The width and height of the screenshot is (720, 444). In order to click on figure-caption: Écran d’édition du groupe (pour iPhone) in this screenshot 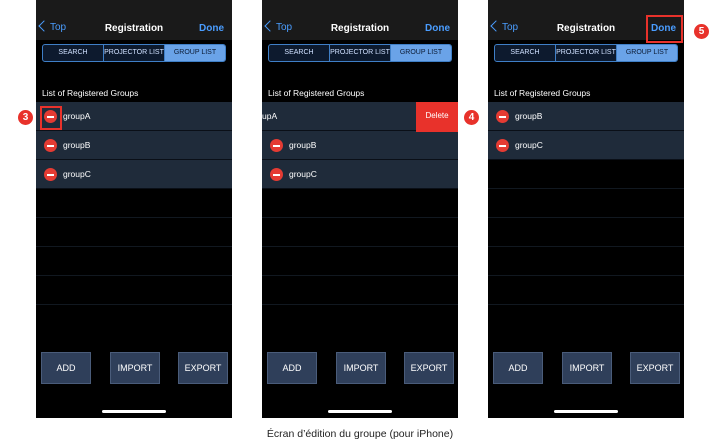, I will do `click(360, 434)`.